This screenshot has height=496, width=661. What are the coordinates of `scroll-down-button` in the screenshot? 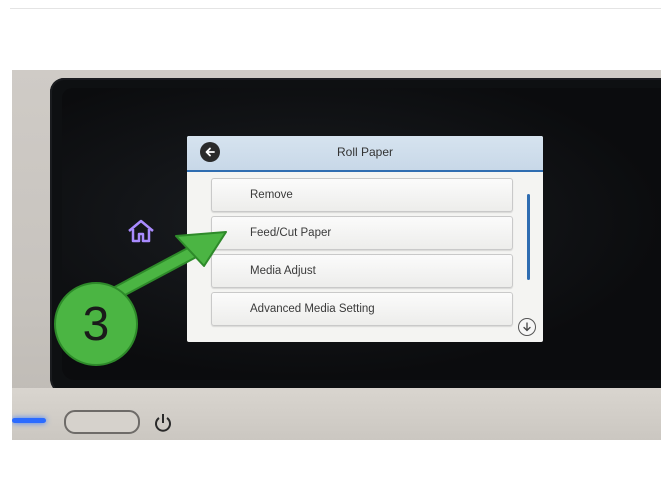 It's located at (527, 327).